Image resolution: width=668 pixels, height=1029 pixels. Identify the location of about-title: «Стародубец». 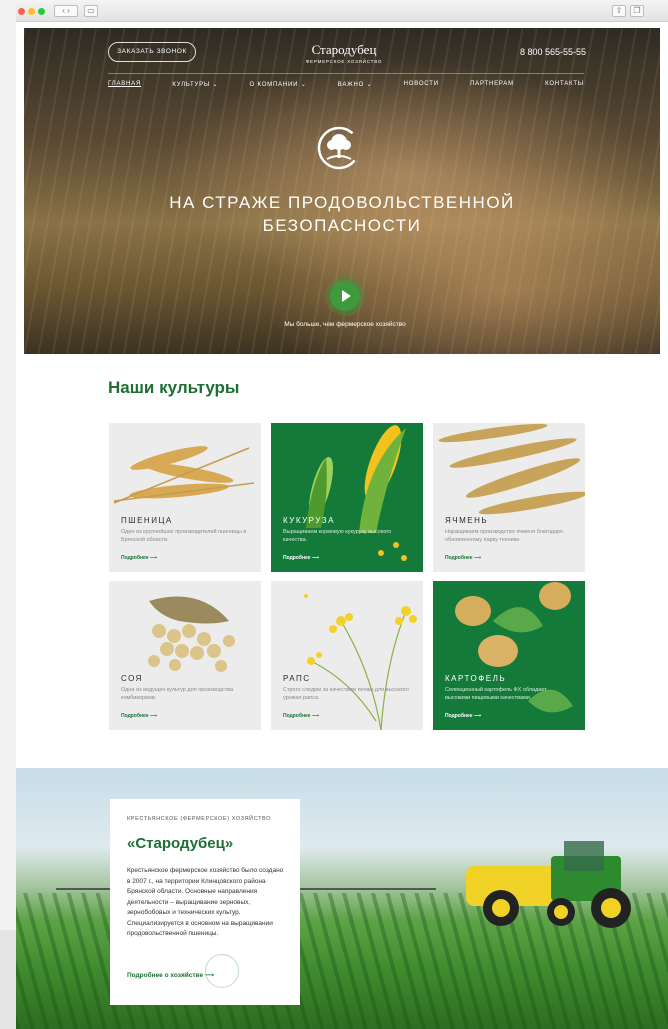
(180, 843).